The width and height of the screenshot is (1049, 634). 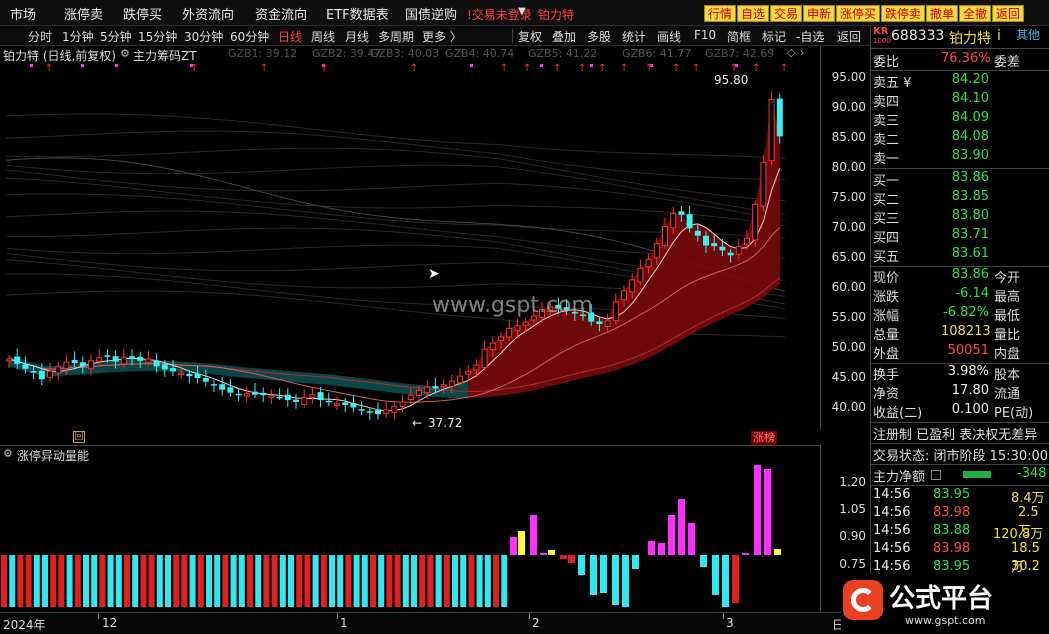 What do you see at coordinates (960, 100) in the screenshot?
I see `ask-row: 卖四 84.10` at bounding box center [960, 100].